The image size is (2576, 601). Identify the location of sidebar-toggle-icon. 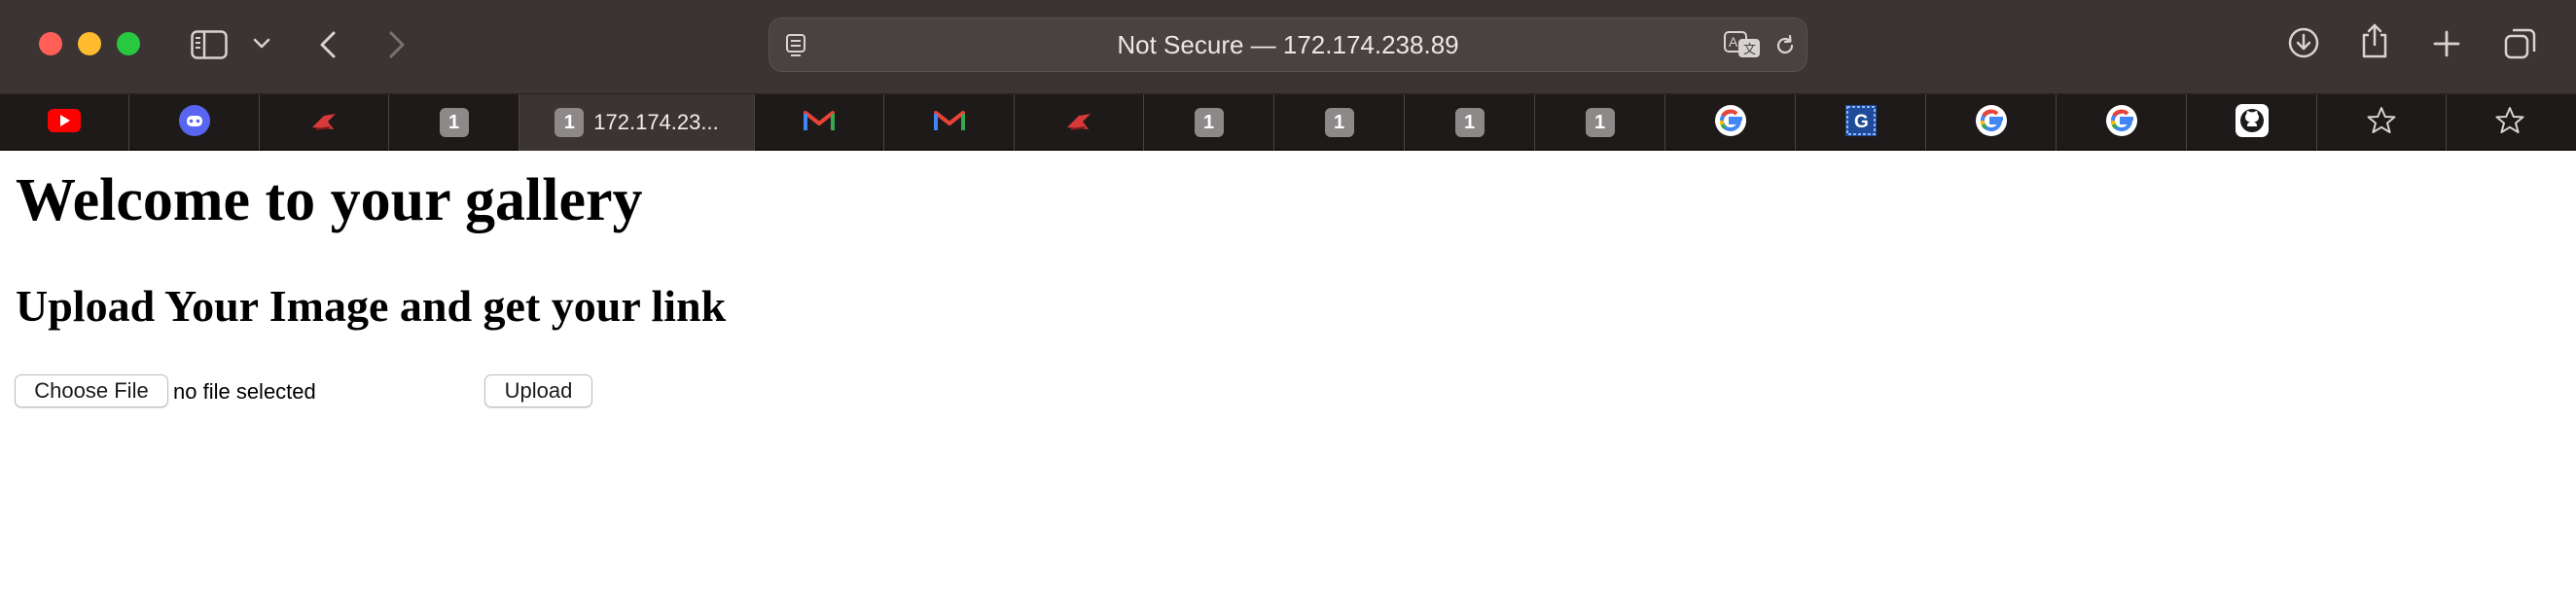
(209, 44).